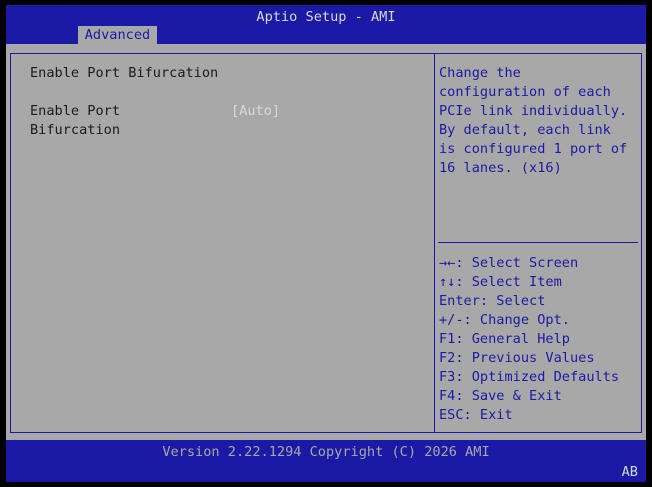 This screenshot has width=652, height=487. Describe the element at coordinates (326, 17) in the screenshot. I see `app-title: Aptio Setup - AMI` at that location.